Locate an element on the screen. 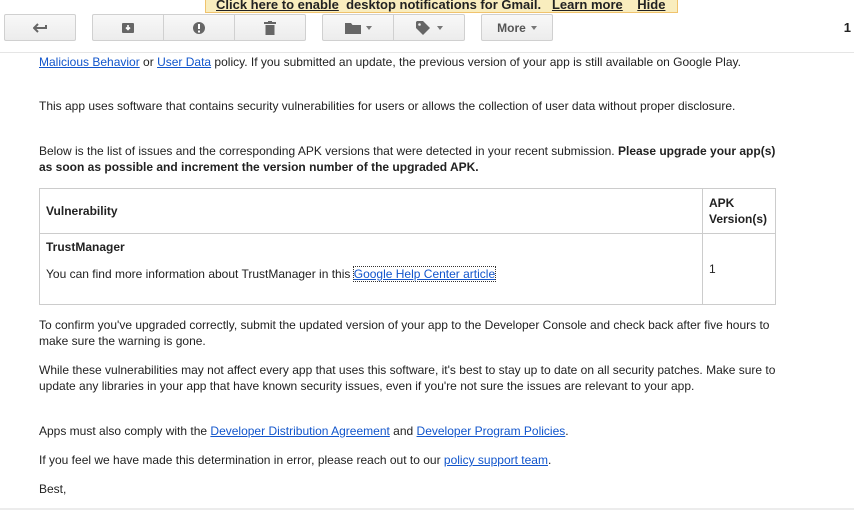  folder-icon is located at coordinates (352, 28).